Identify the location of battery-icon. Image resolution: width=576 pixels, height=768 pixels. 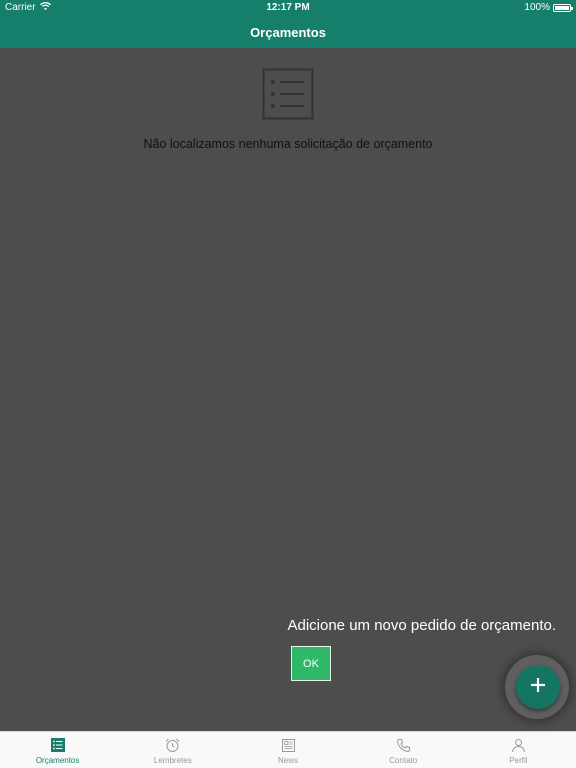
(563, 7).